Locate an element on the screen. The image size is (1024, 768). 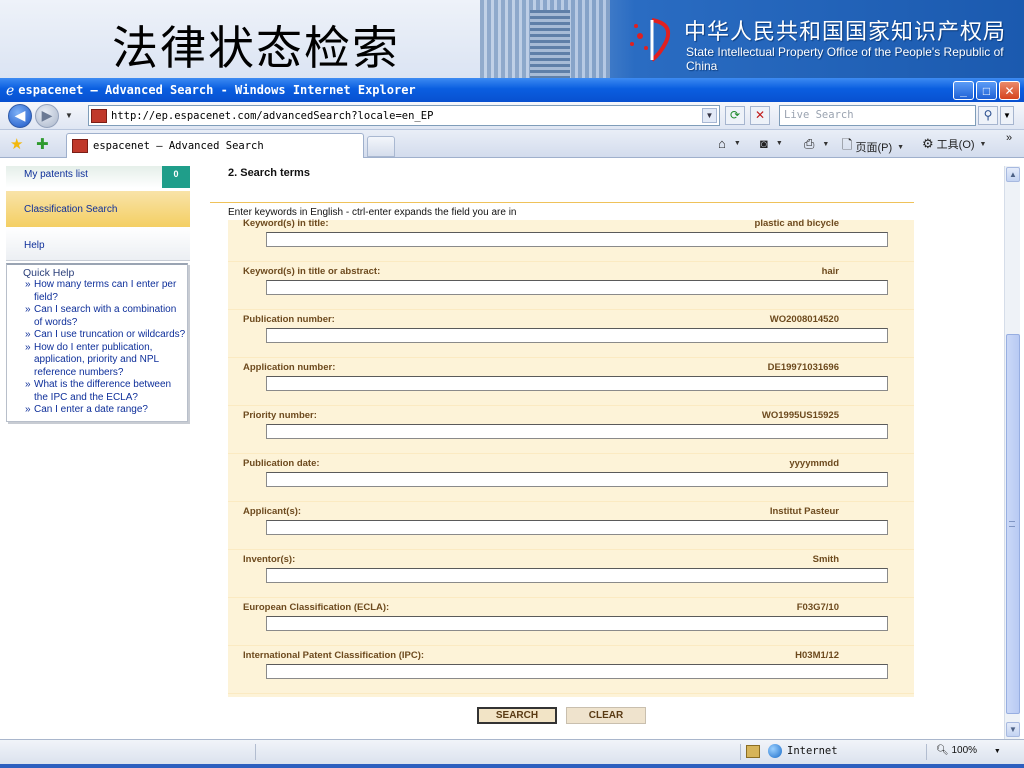
feeds-button: ◙ ▼ is located at coordinates (771, 143).